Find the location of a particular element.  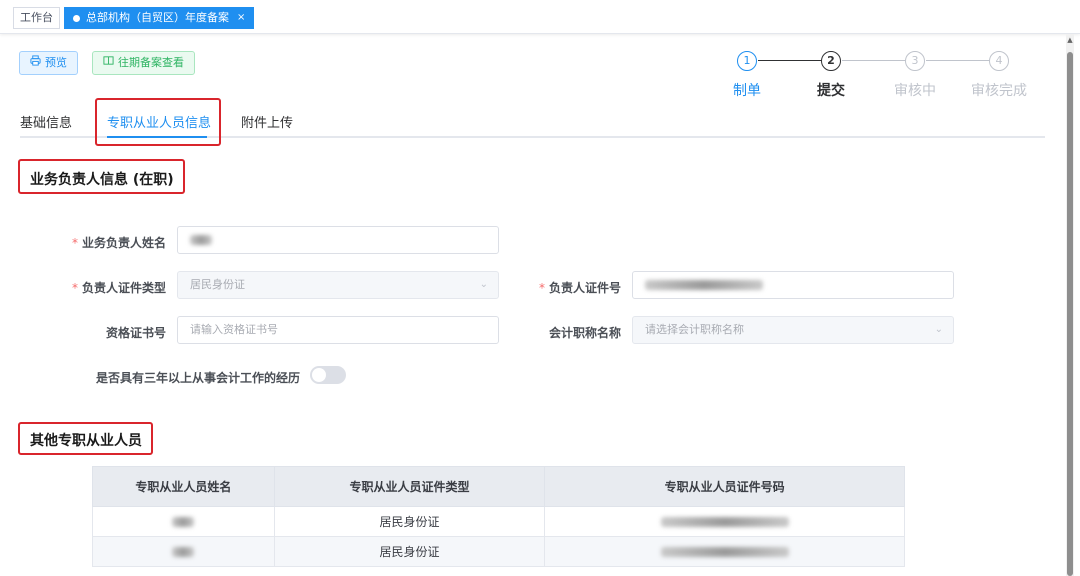

experience-label: 是否具有三年以上从事会计工作的经历 is located at coordinates (197, 378).